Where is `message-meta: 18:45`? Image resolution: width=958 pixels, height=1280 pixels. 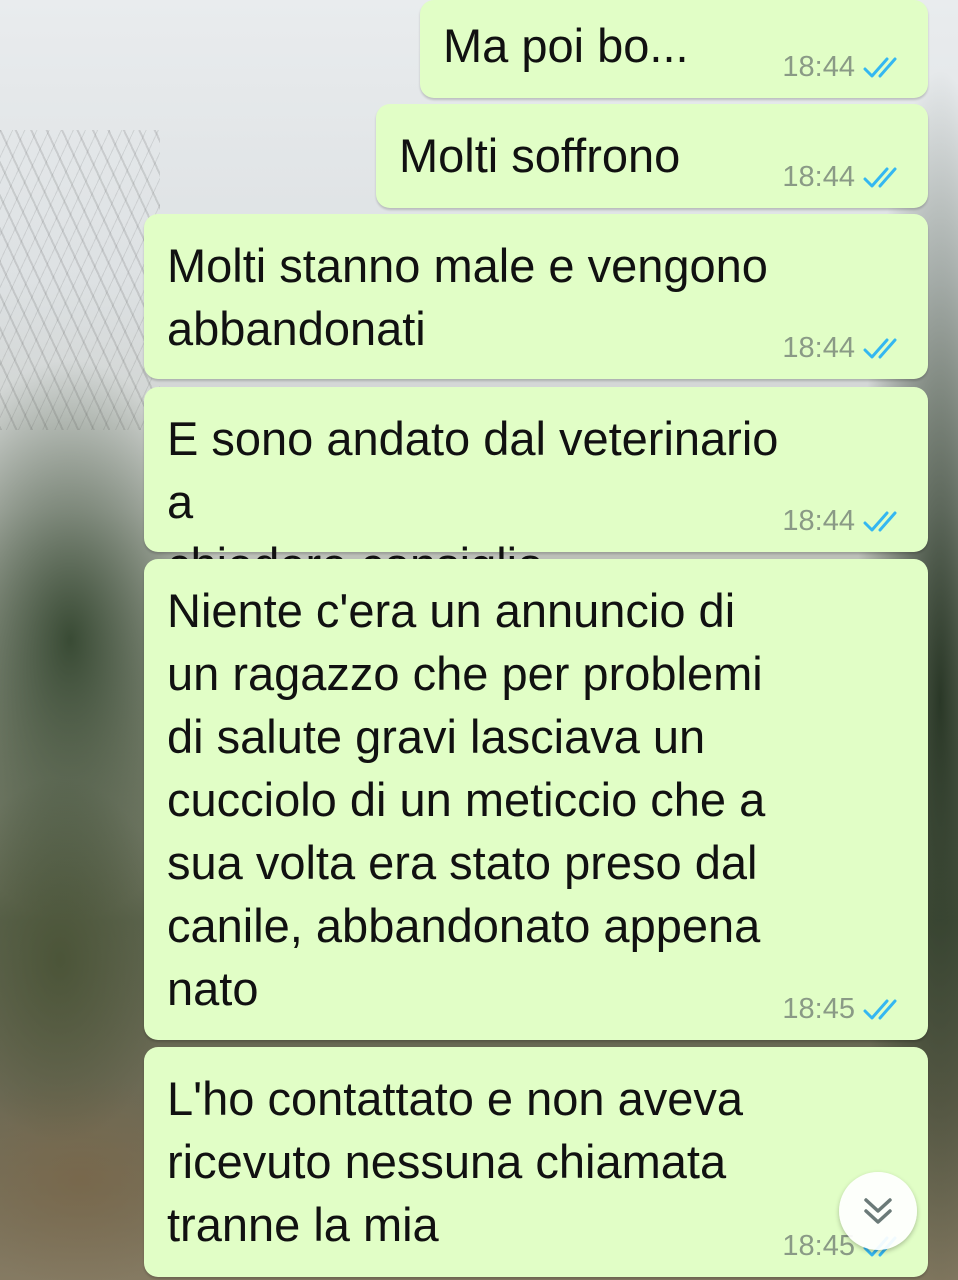
message-meta: 18:45 is located at coordinates (844, 1009).